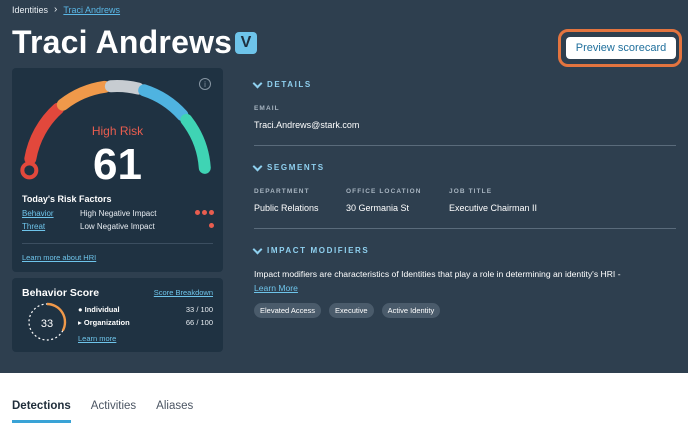 The width and height of the screenshot is (688, 428). What do you see at coordinates (117, 226) in the screenshot?
I see `risk-factor-impact: Low Negative Impact` at bounding box center [117, 226].